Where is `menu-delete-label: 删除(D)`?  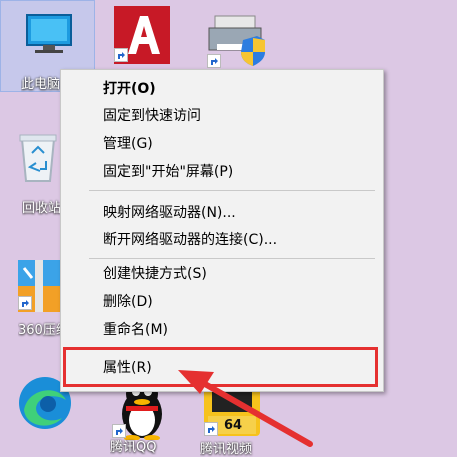 menu-delete-label: 删除(D) is located at coordinates (128, 302).